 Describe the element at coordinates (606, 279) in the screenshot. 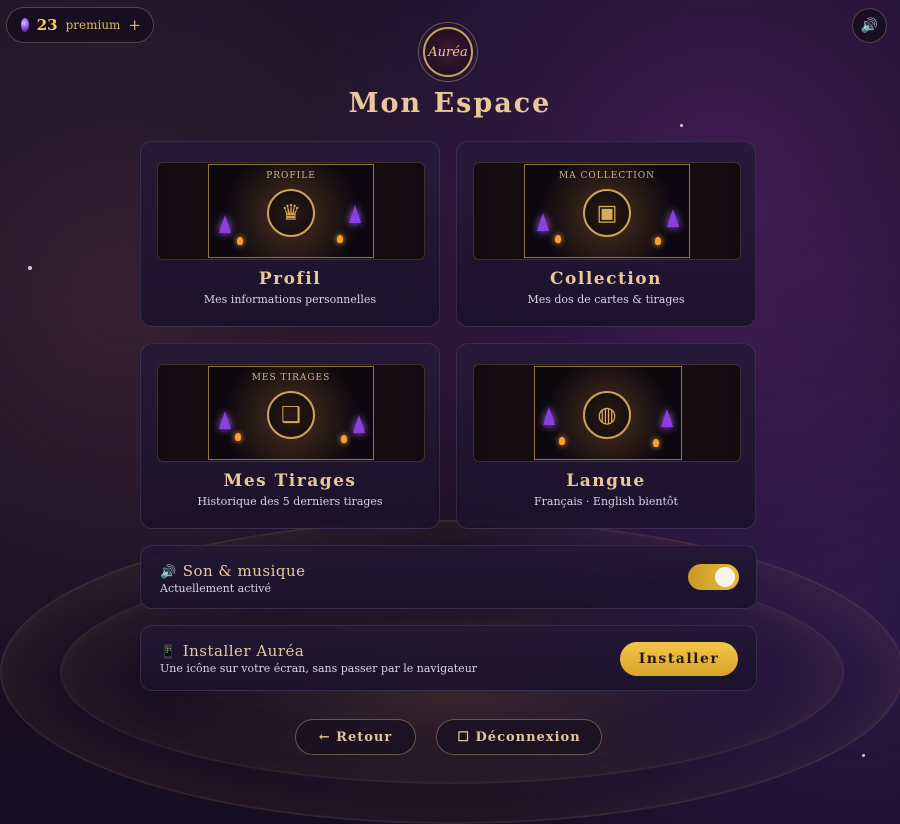

I see `card-title: Collection` at that location.